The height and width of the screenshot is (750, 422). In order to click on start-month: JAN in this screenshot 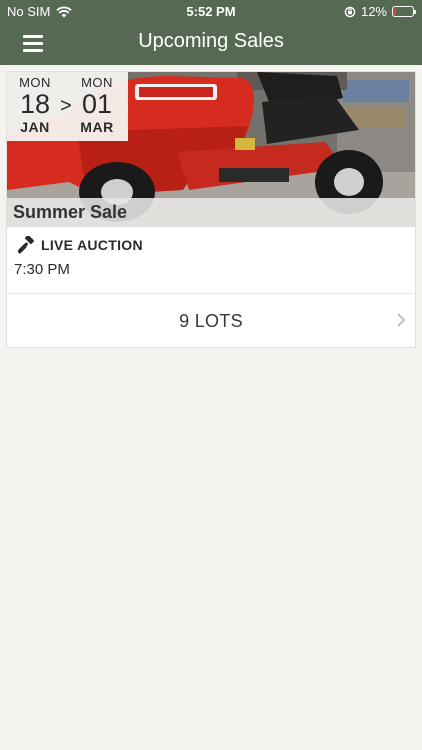, I will do `click(35, 127)`.